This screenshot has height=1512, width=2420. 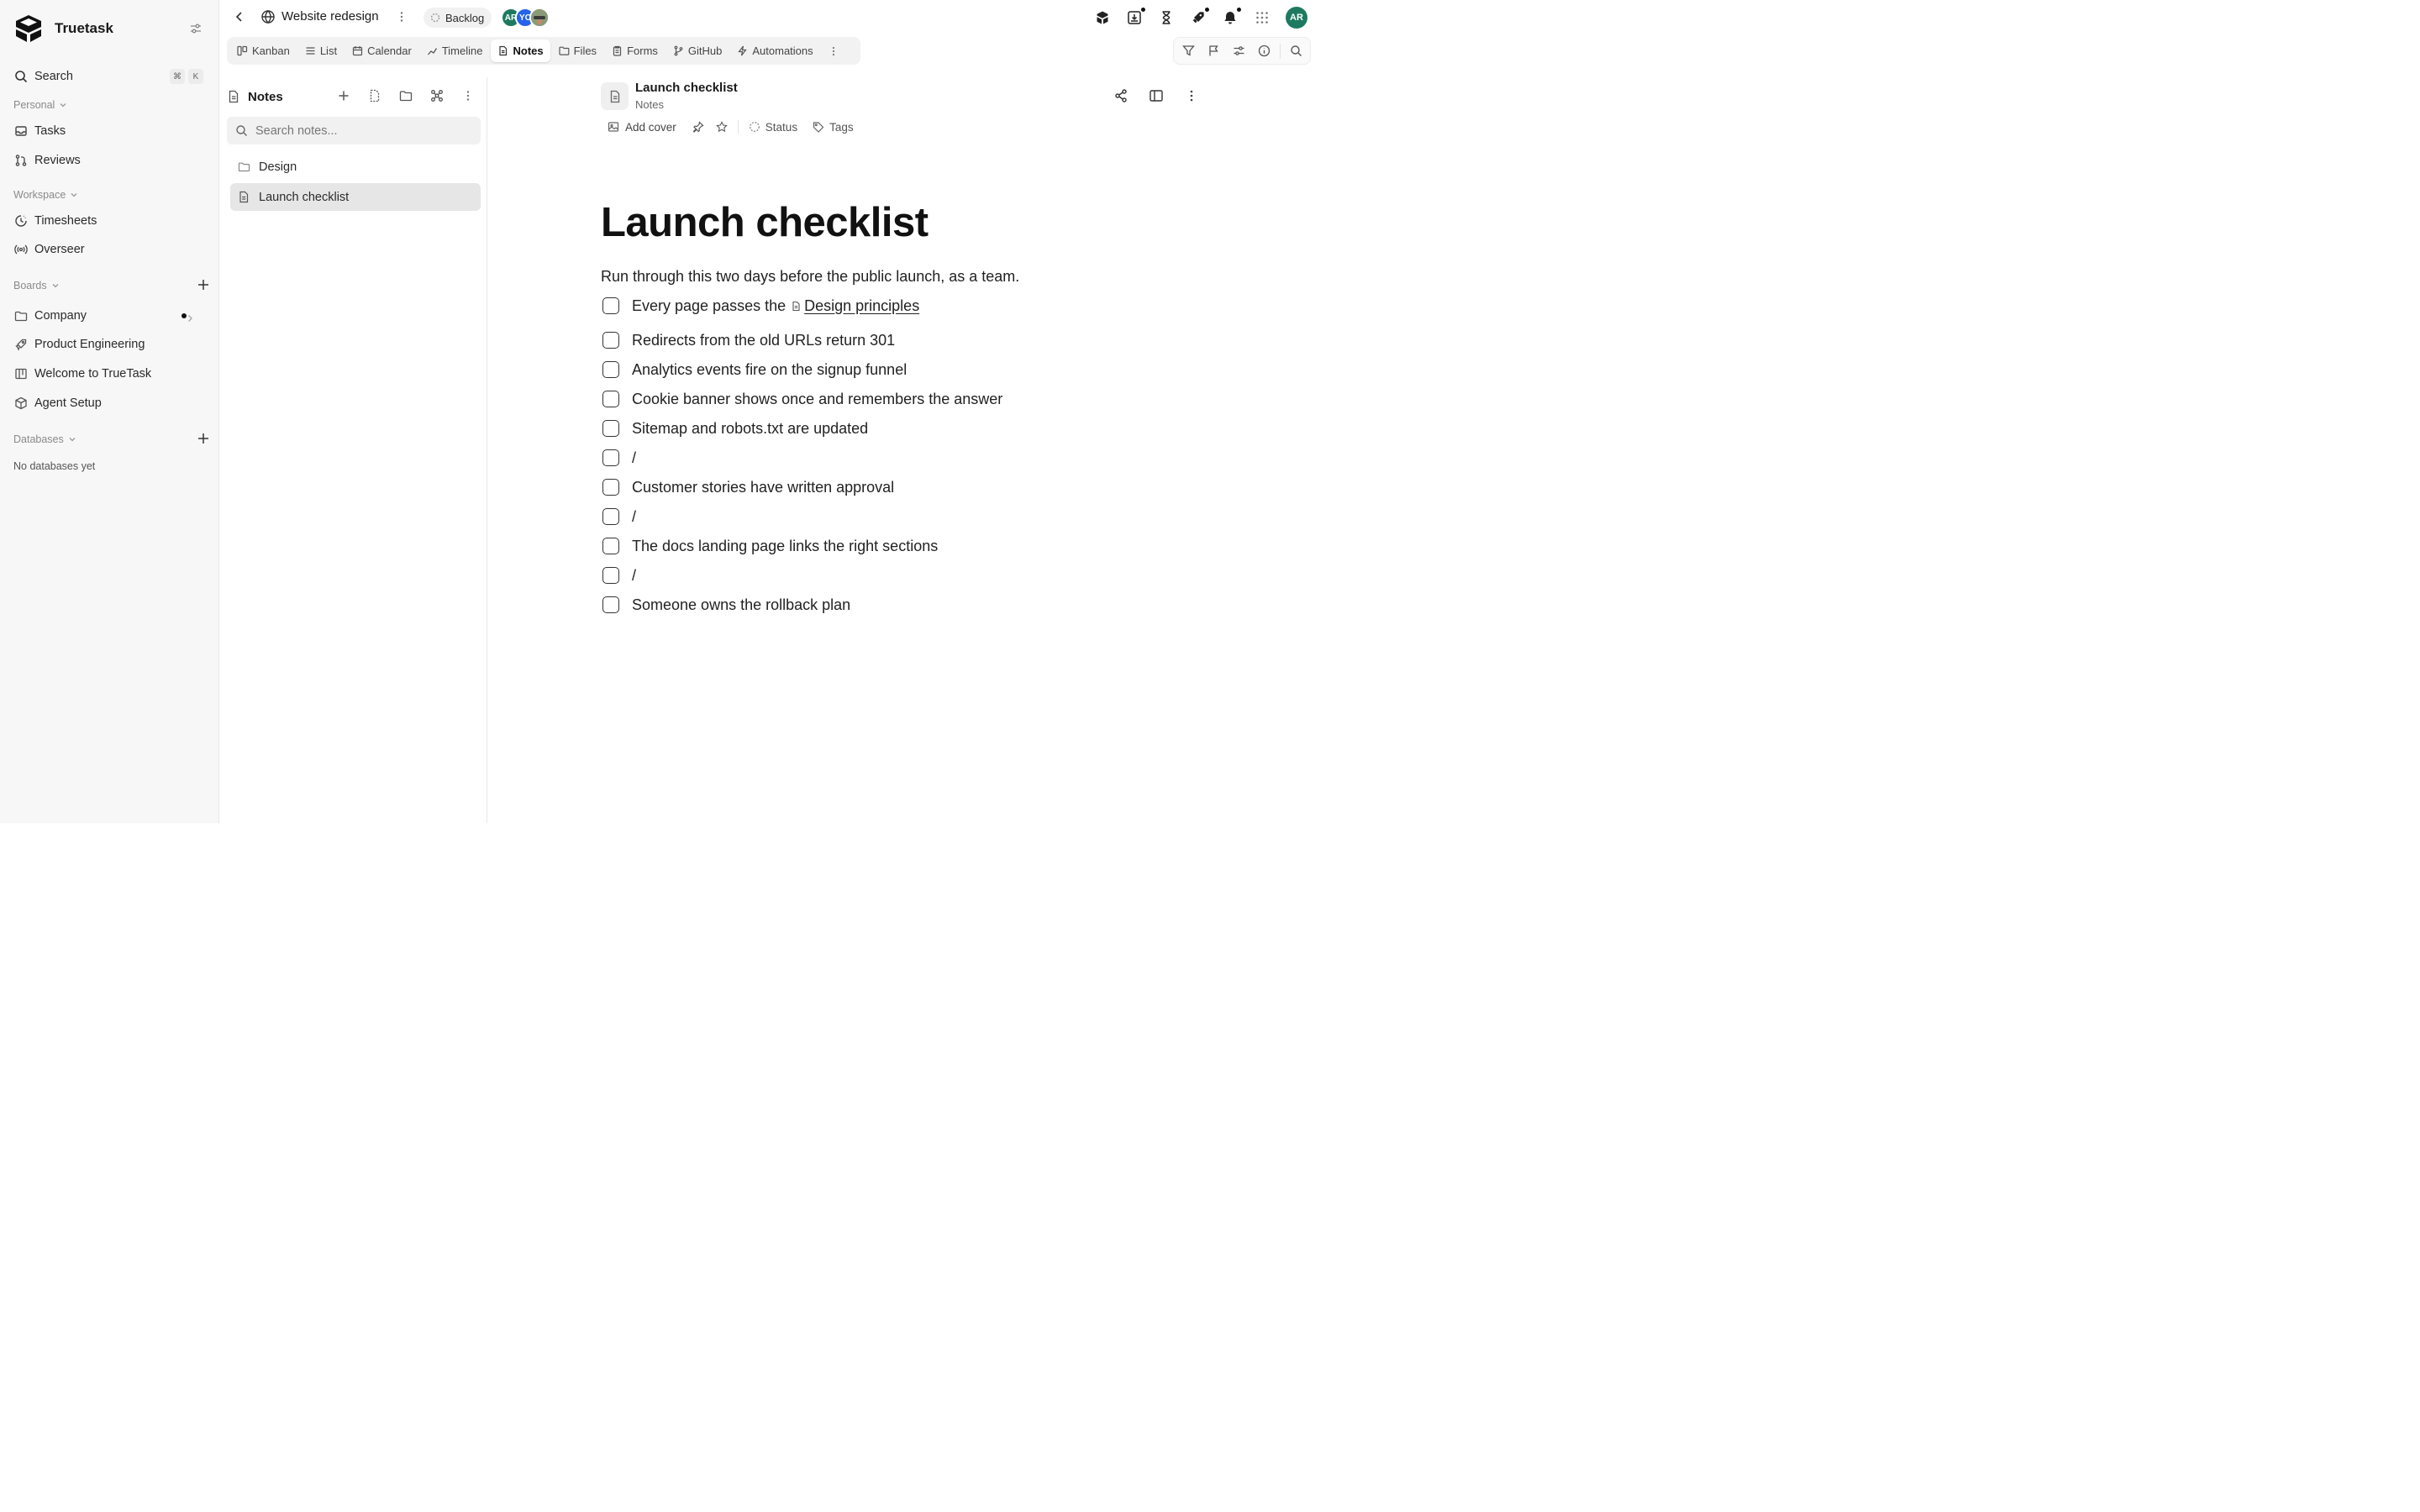 What do you see at coordinates (763, 487) in the screenshot?
I see `checklist-item-text: Customer stories have written approval` at bounding box center [763, 487].